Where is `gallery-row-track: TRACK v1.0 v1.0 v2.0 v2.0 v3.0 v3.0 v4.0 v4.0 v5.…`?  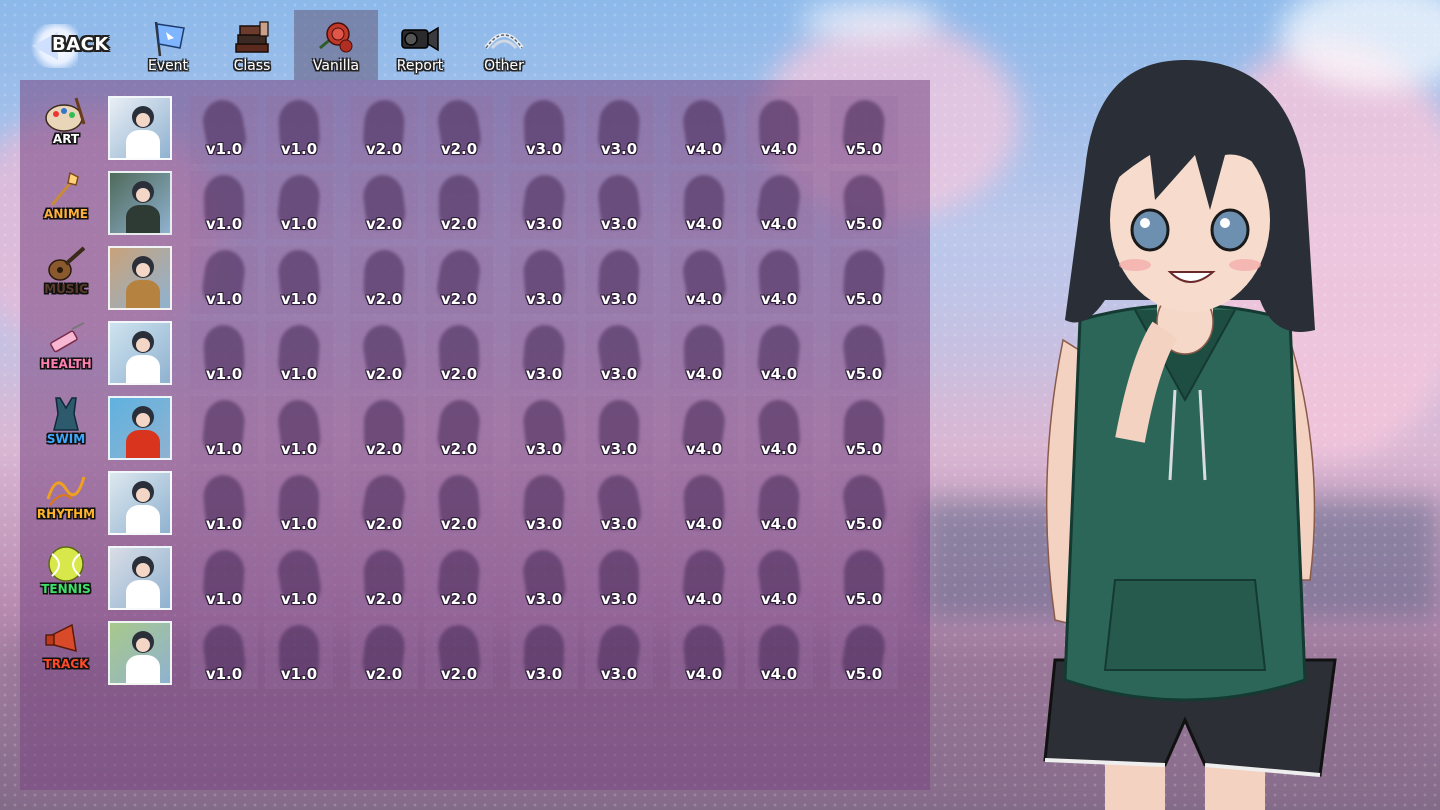
gallery-row-track: TRACK v1.0 v1.0 v2.0 v2.0 v3.0 v3.0 v4.0 v4.0 v5.… is located at coordinates (475, 647).